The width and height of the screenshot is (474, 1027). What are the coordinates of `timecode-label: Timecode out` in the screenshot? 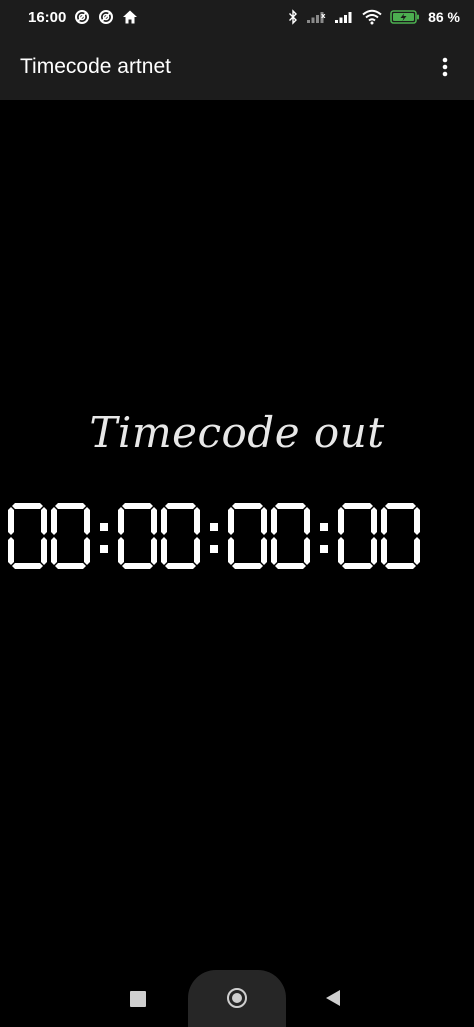 It's located at (237, 432).